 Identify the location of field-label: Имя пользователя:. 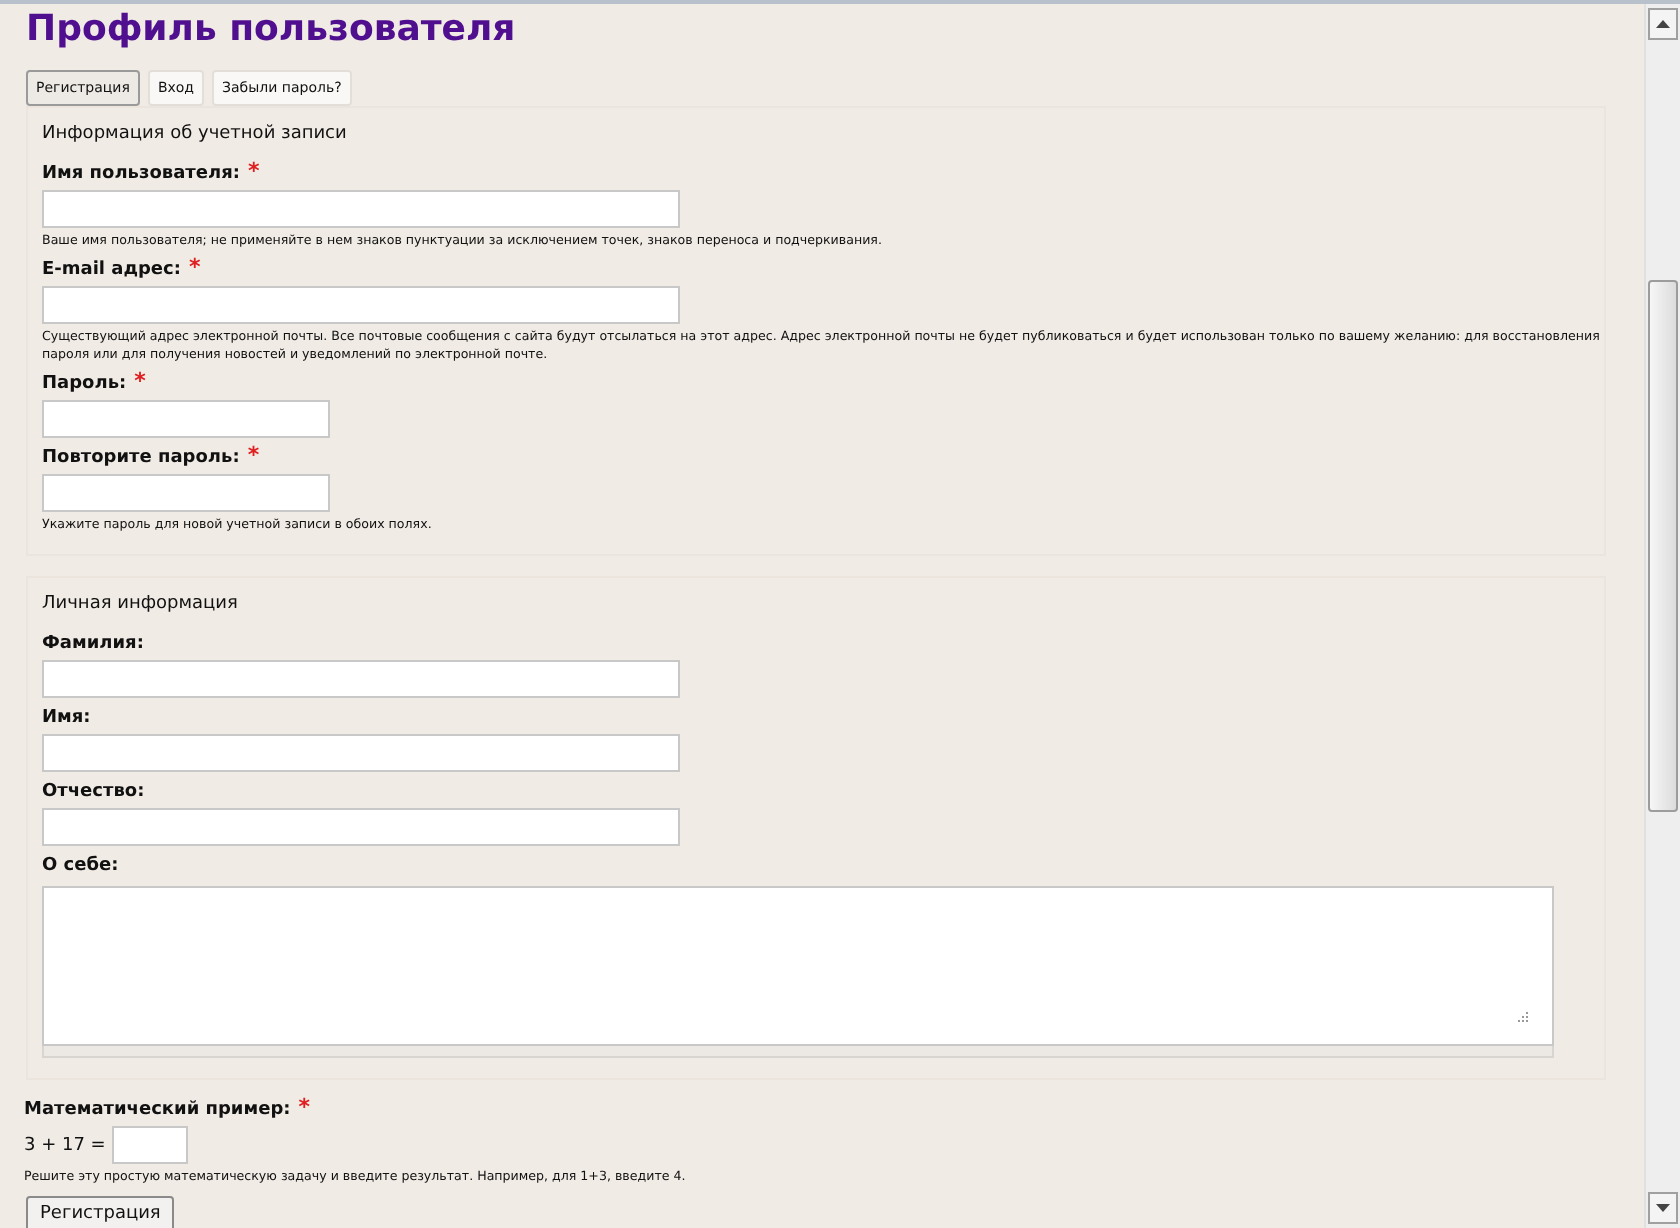
(141, 174).